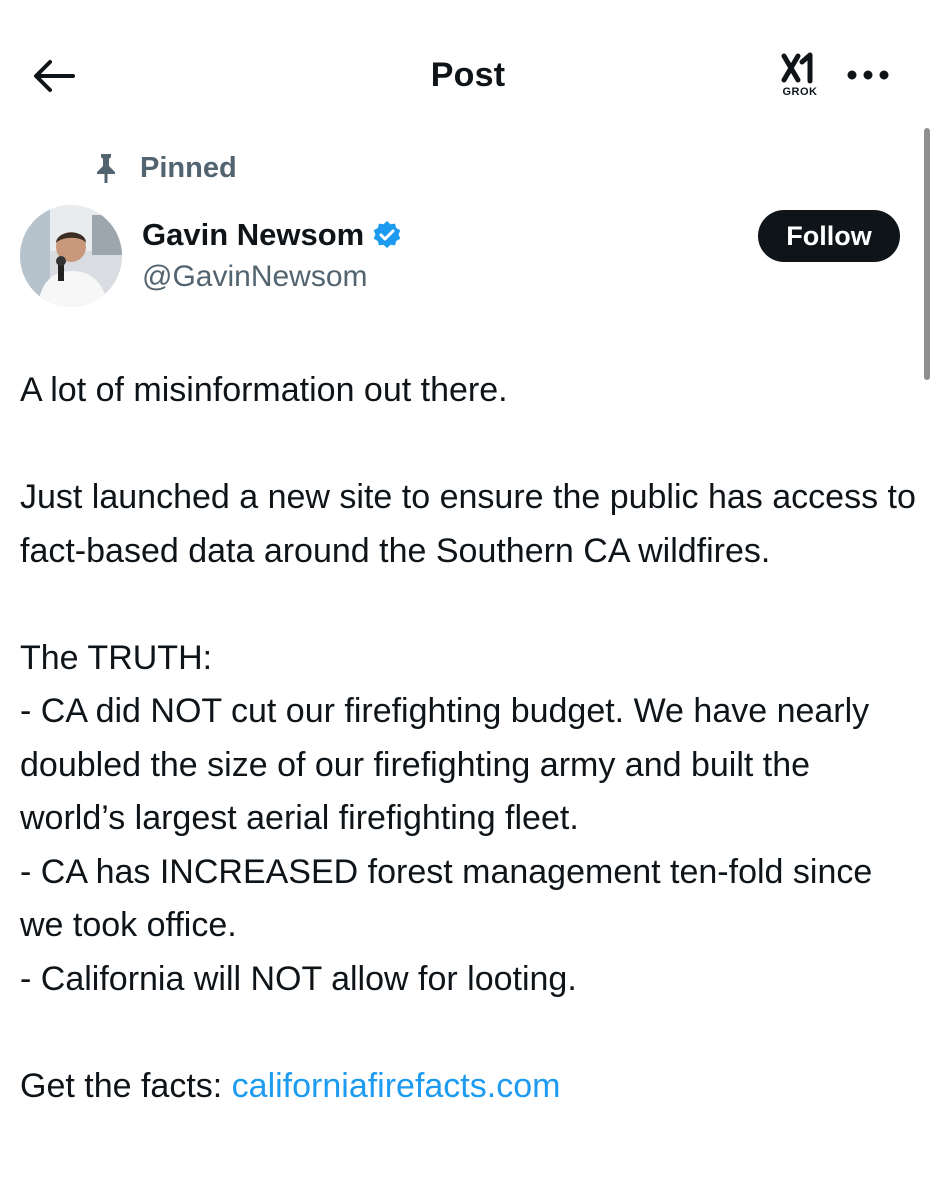  I want to click on follow-button: Follow, so click(829, 236).